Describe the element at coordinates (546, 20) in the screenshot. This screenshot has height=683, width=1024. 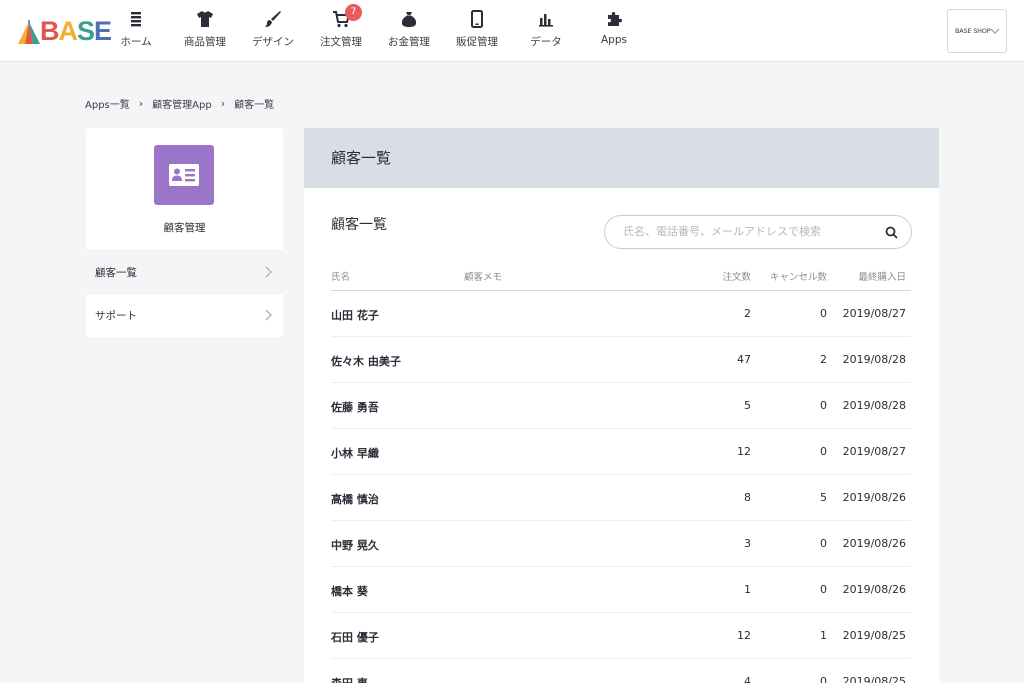
I see `bar-chart-icon` at that location.